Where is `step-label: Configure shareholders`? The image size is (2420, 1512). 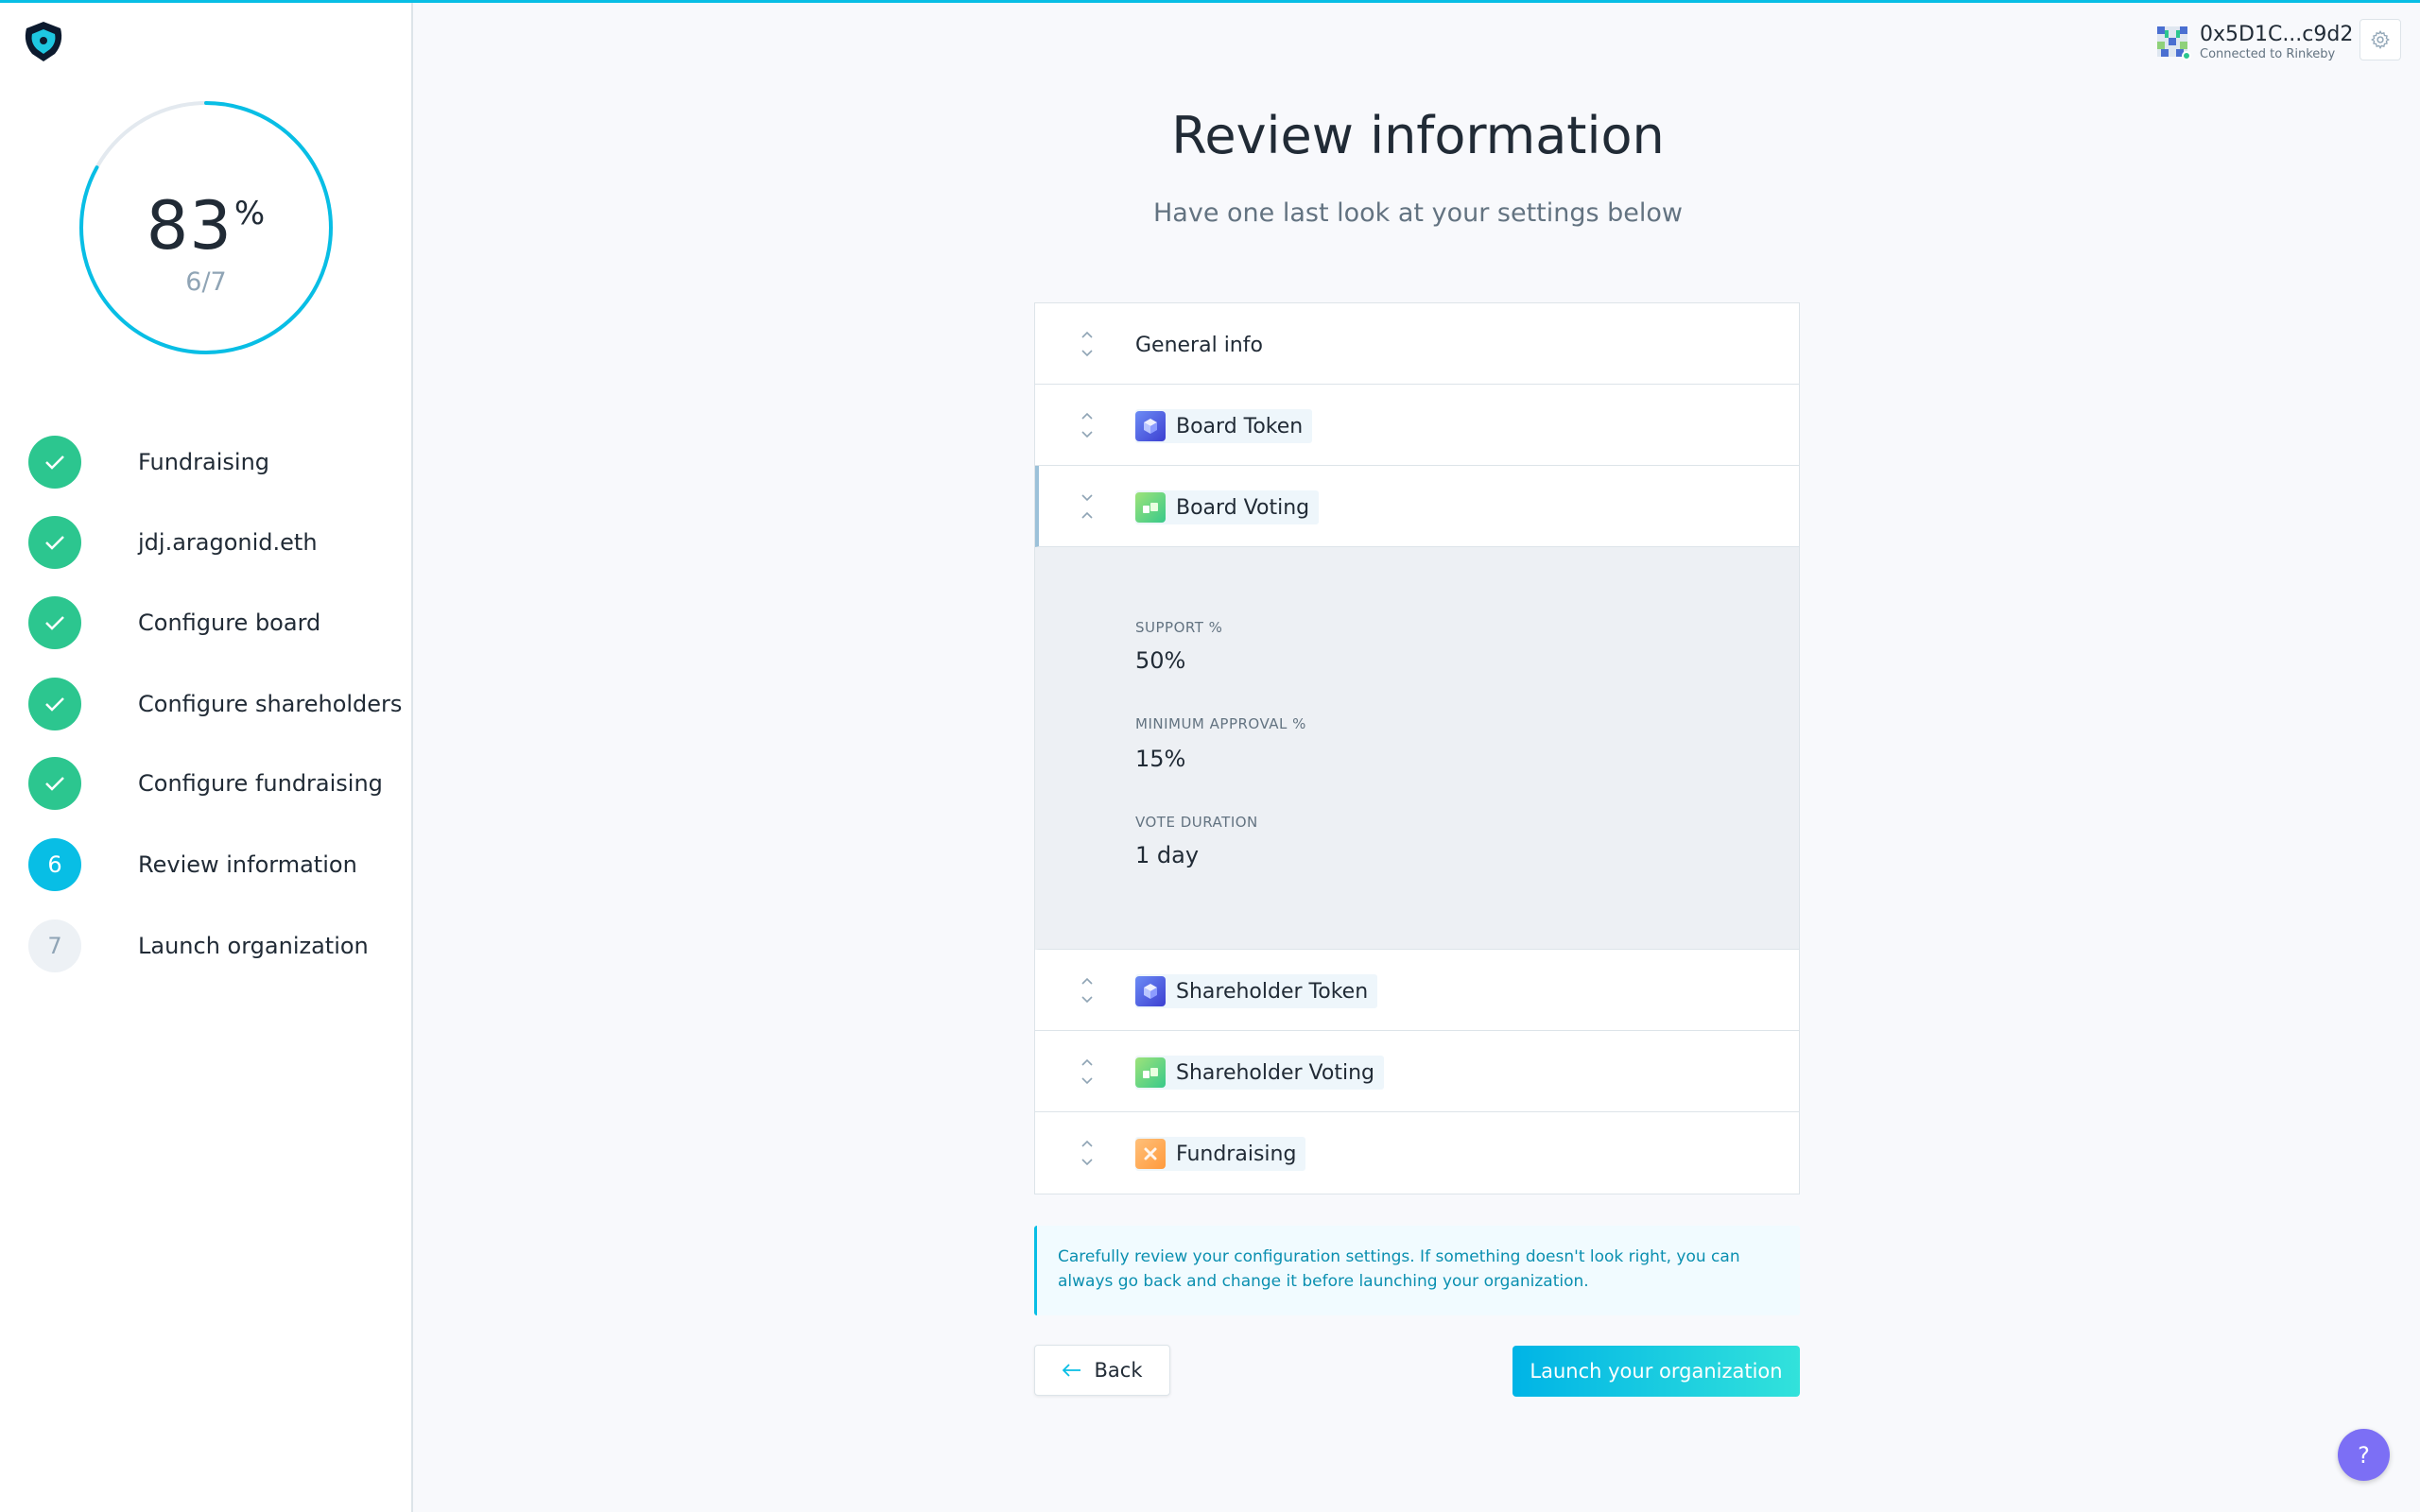 step-label: Configure shareholders is located at coordinates (270, 704).